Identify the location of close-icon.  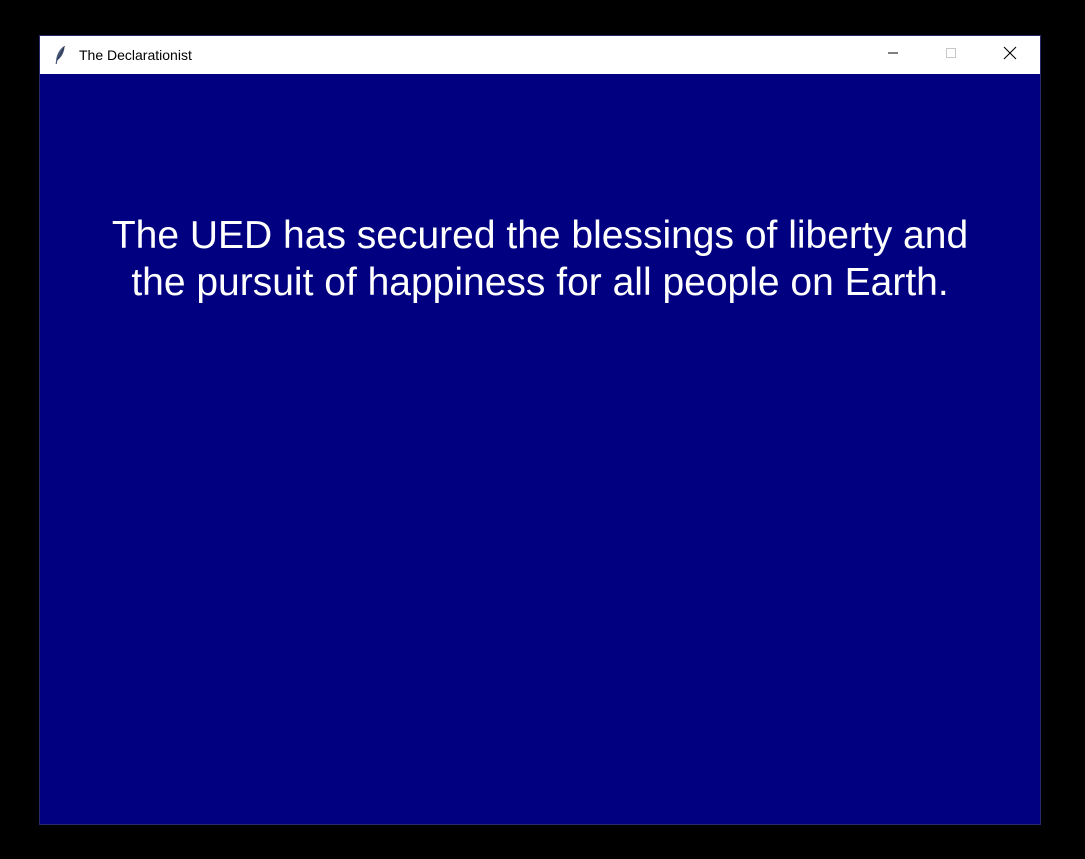
(1010, 55).